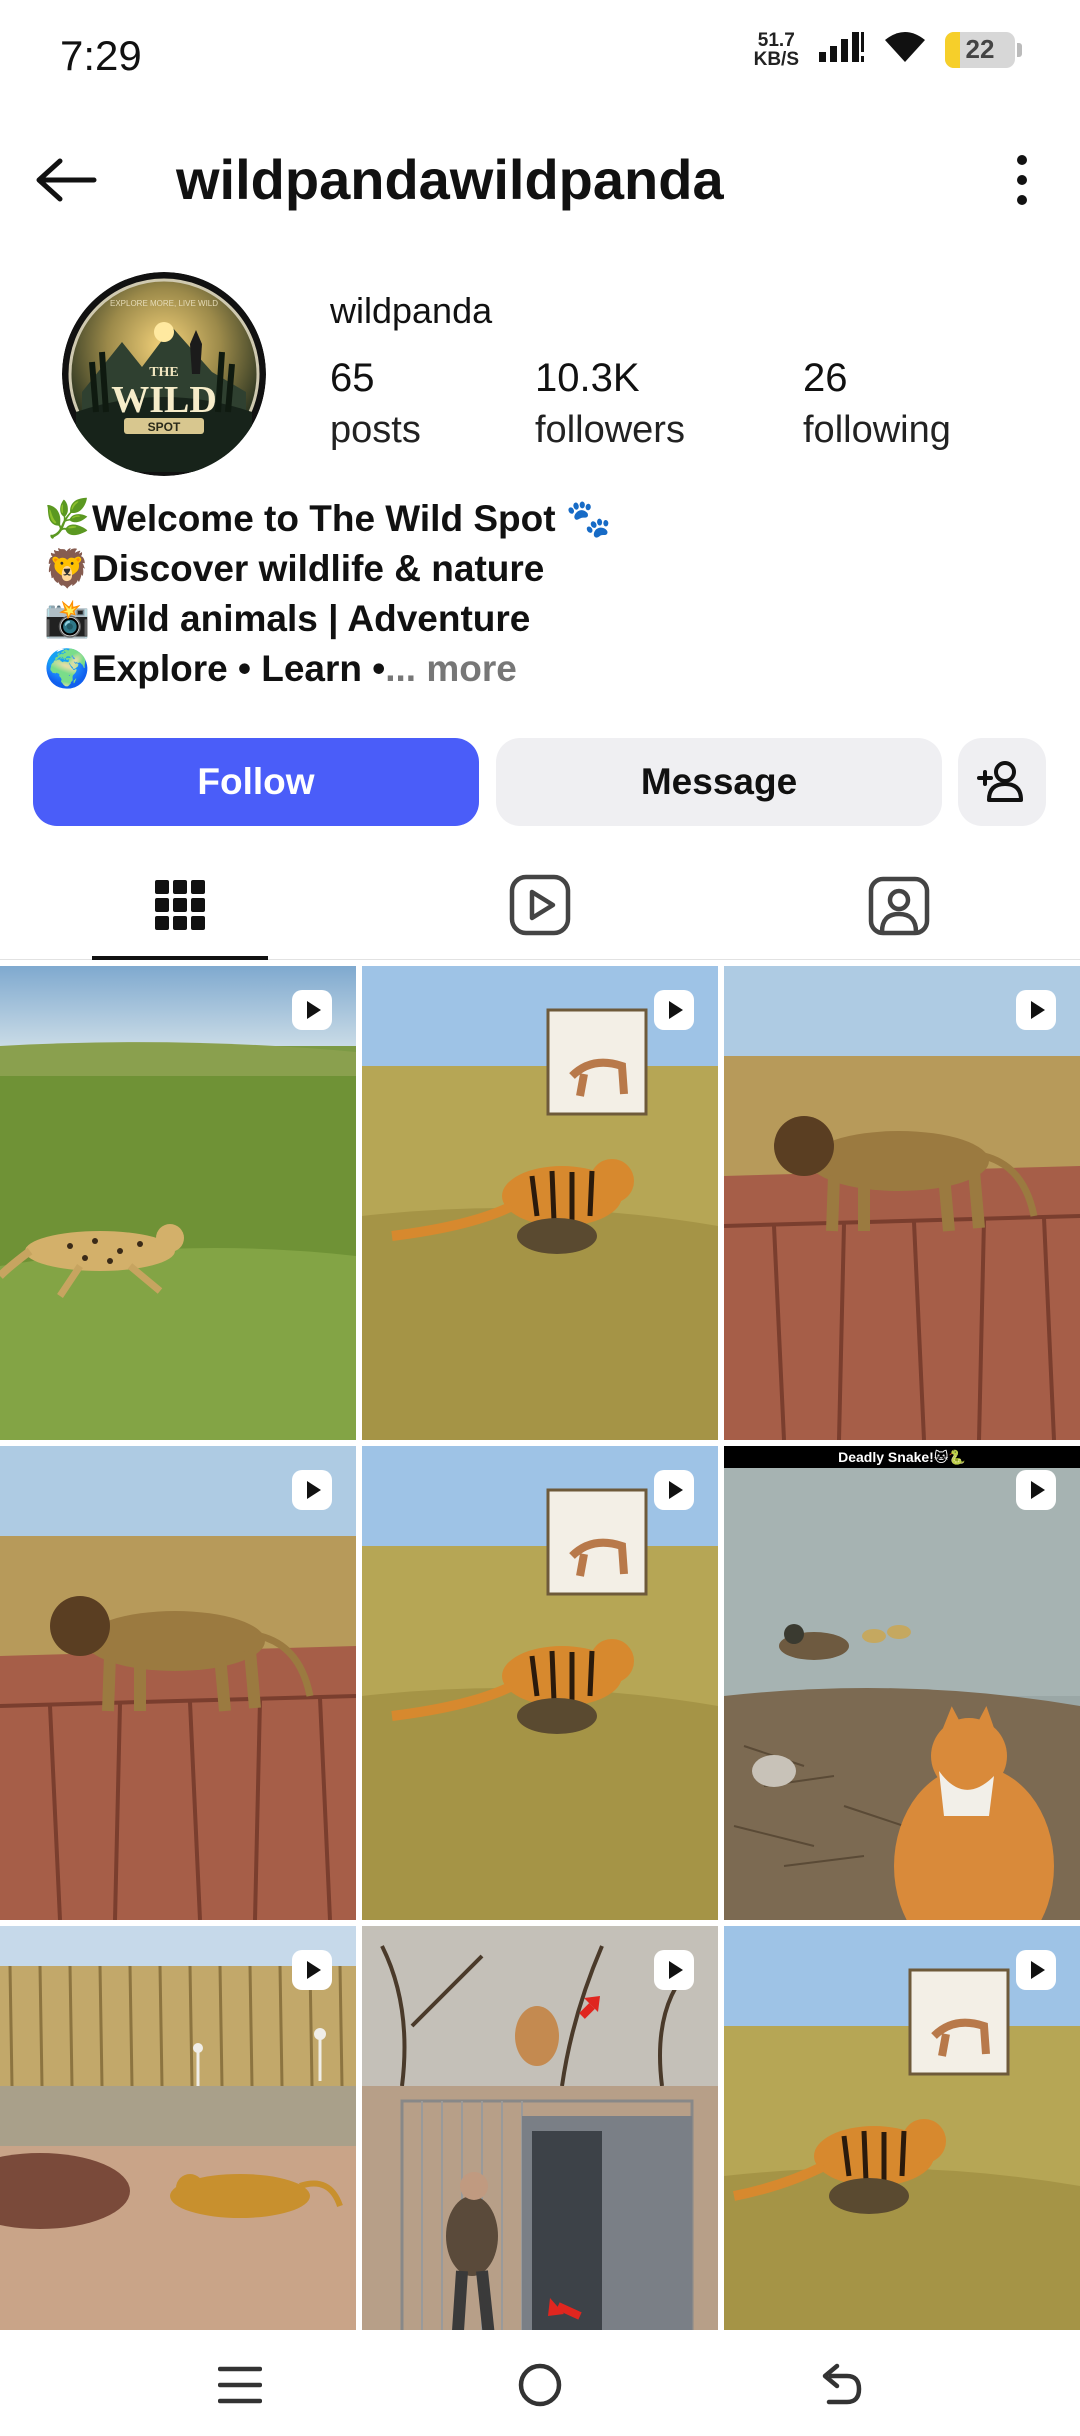 This screenshot has width=1080, height=2436. Describe the element at coordinates (164, 427) in the screenshot. I see `avatar-text-sub: SPOT` at that location.